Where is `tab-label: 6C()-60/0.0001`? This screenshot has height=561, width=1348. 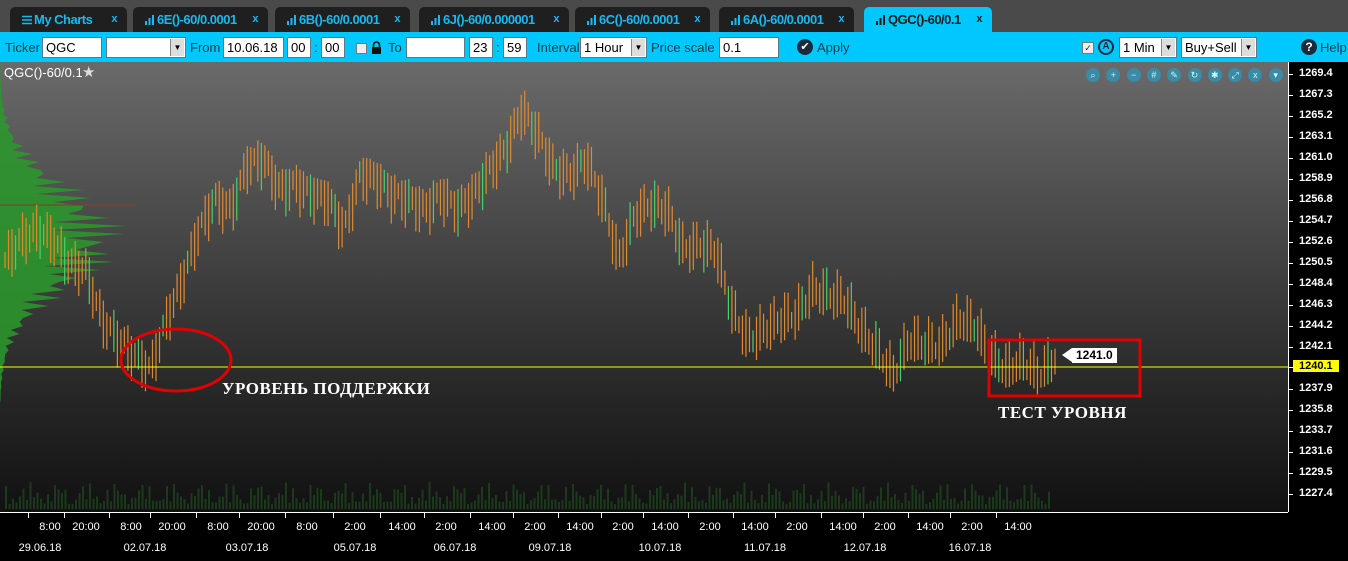 tab-label: 6C()-60/0.0001 is located at coordinates (639, 19).